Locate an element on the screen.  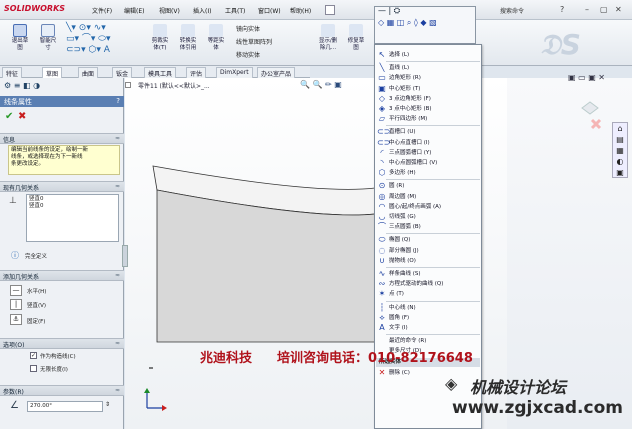
minimize-icon: – is located at coordinates (587, 9).